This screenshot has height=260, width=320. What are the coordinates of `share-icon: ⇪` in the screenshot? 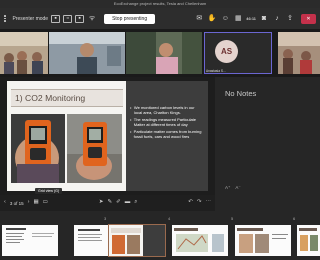 It's located at (290, 19).